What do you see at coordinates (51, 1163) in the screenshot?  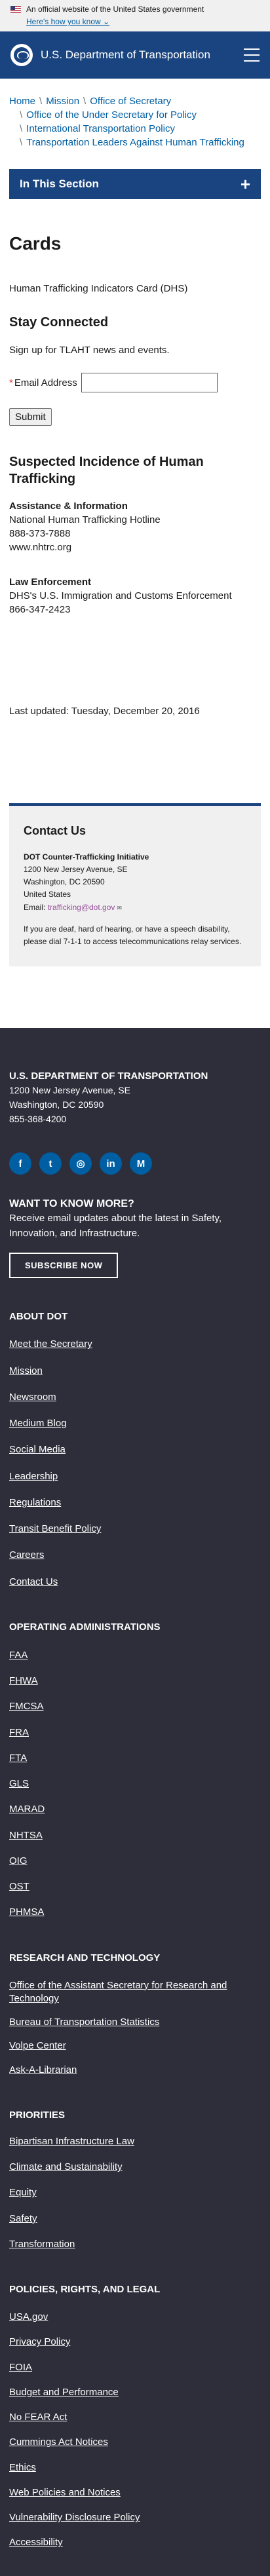 I see `twitter-icon: t` at bounding box center [51, 1163].